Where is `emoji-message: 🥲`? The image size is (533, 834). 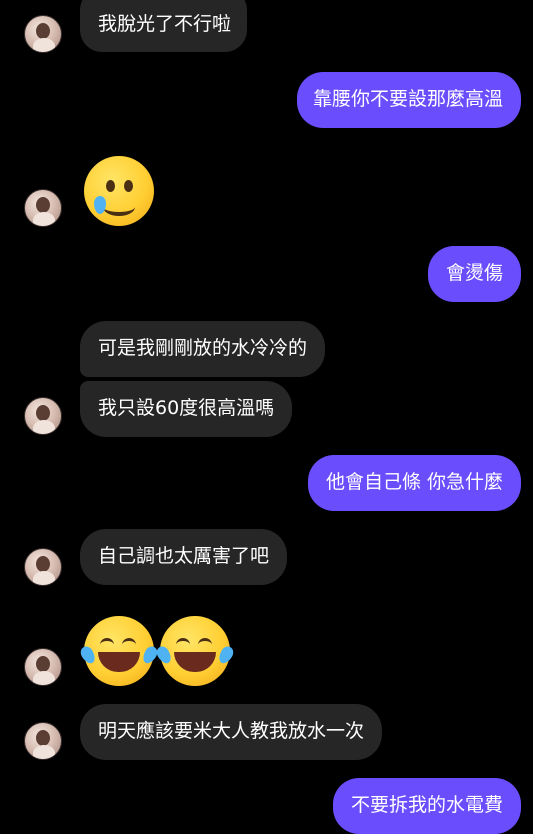 emoji-message: 🥲 is located at coordinates (119, 191).